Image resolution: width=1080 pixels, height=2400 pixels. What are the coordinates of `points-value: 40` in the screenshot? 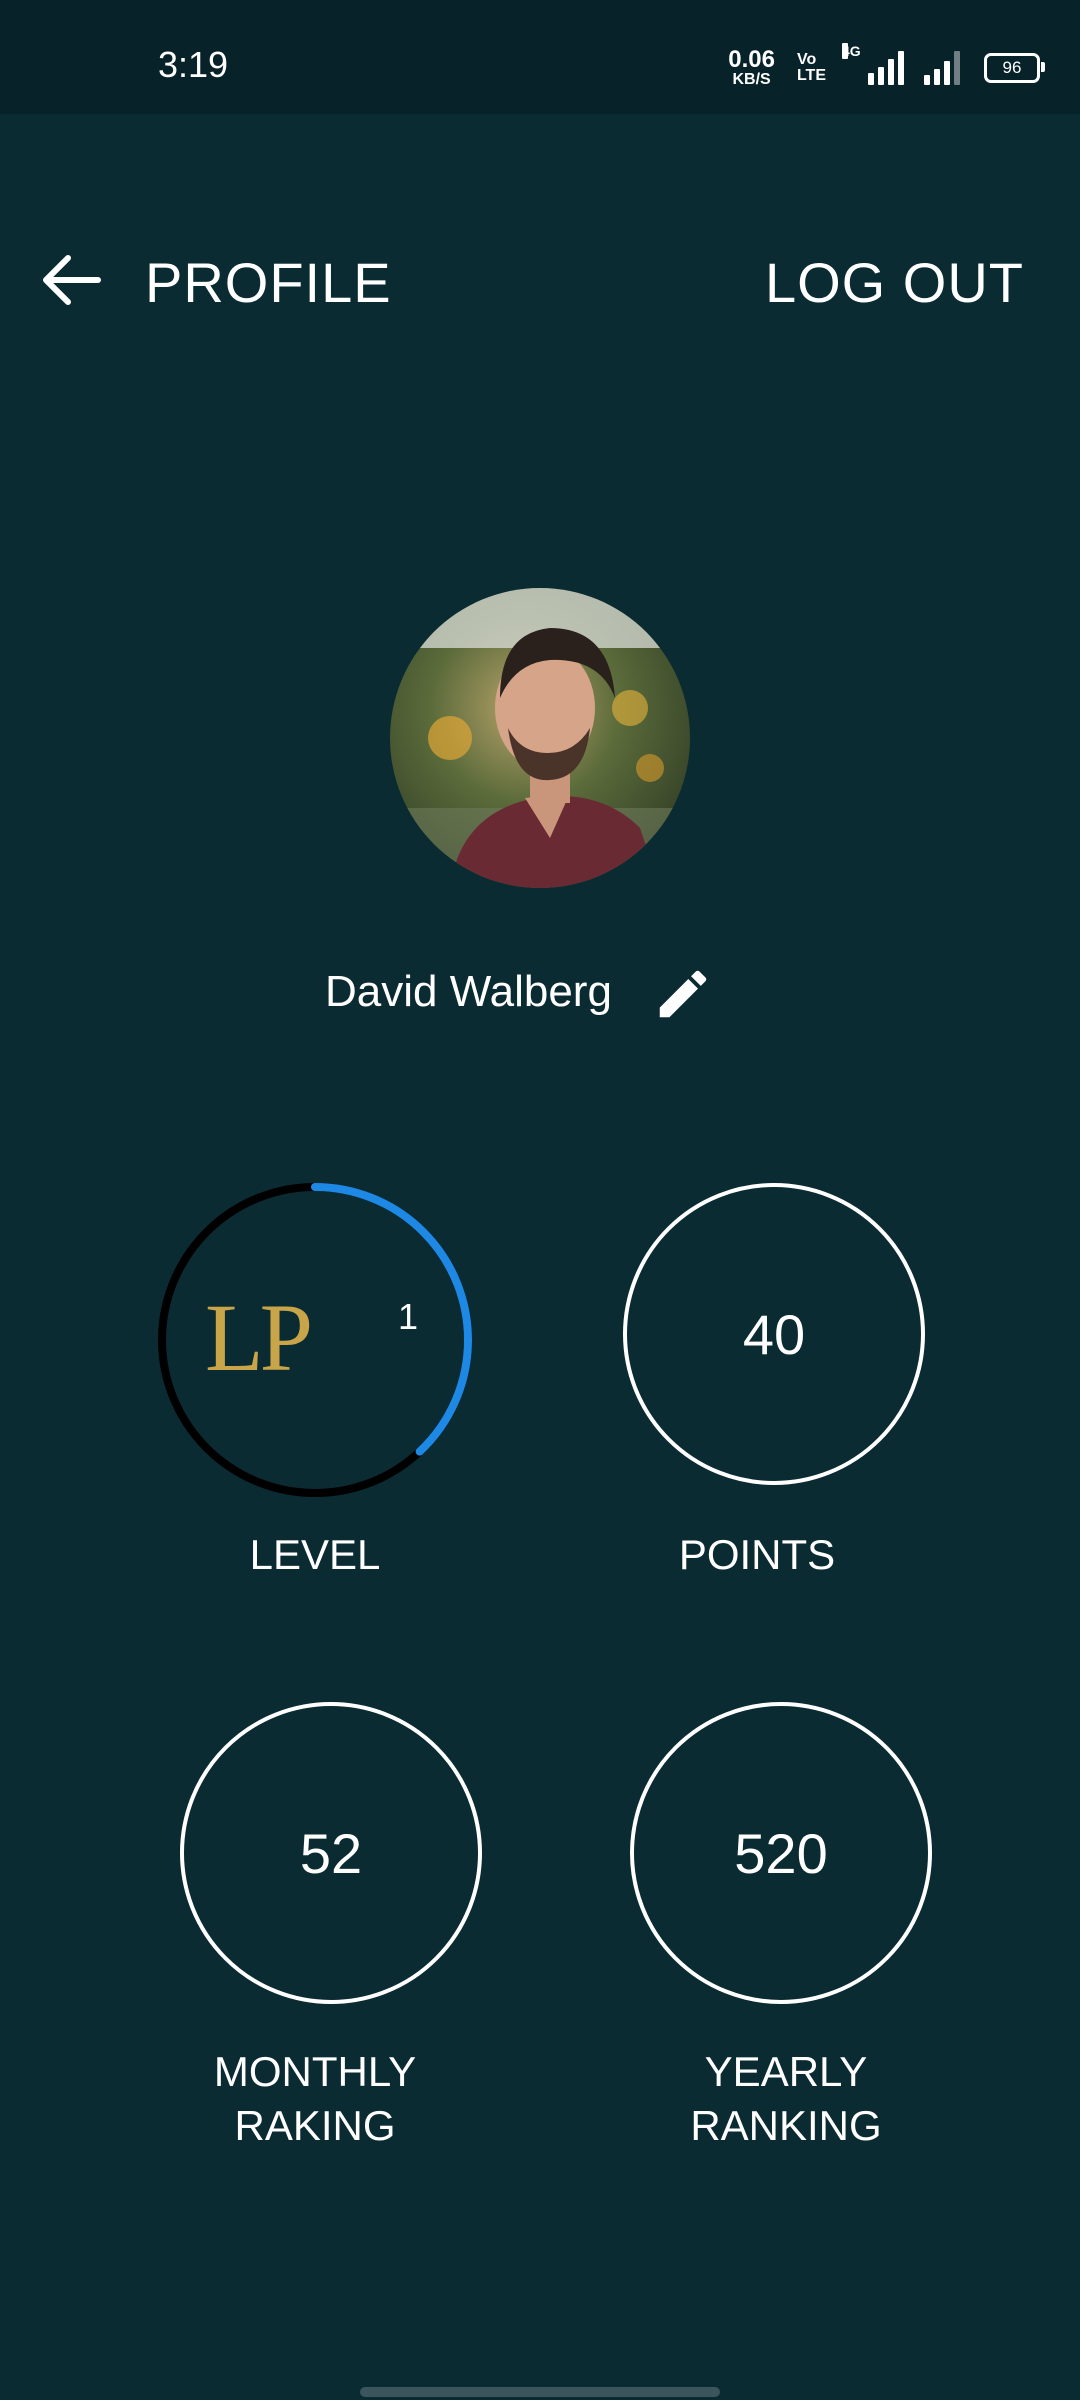 It's located at (774, 1334).